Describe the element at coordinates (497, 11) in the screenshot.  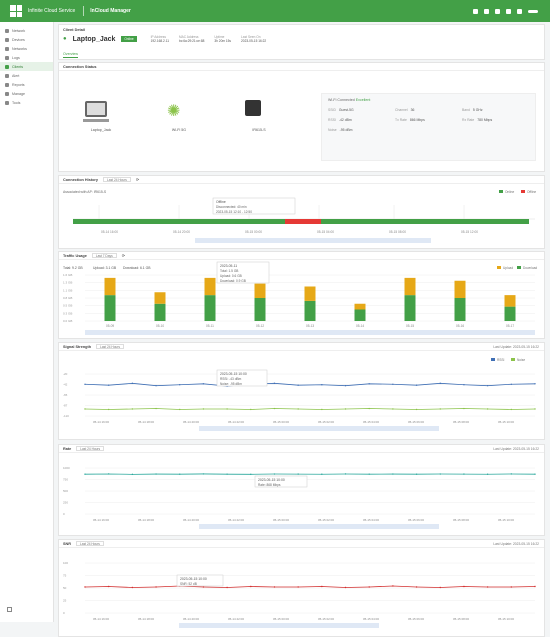
I see `docs-icon` at that location.